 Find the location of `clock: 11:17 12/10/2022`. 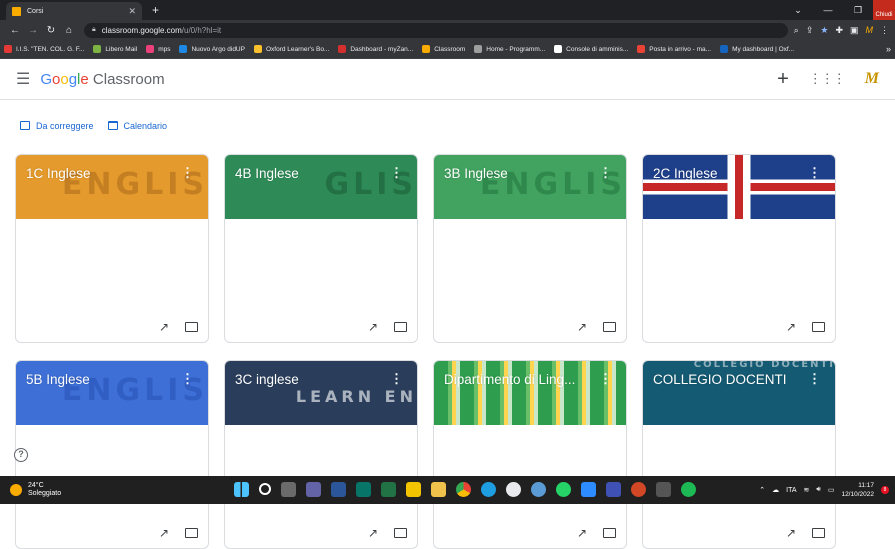

clock: 11:17 12/10/2022 is located at coordinates (857, 490).